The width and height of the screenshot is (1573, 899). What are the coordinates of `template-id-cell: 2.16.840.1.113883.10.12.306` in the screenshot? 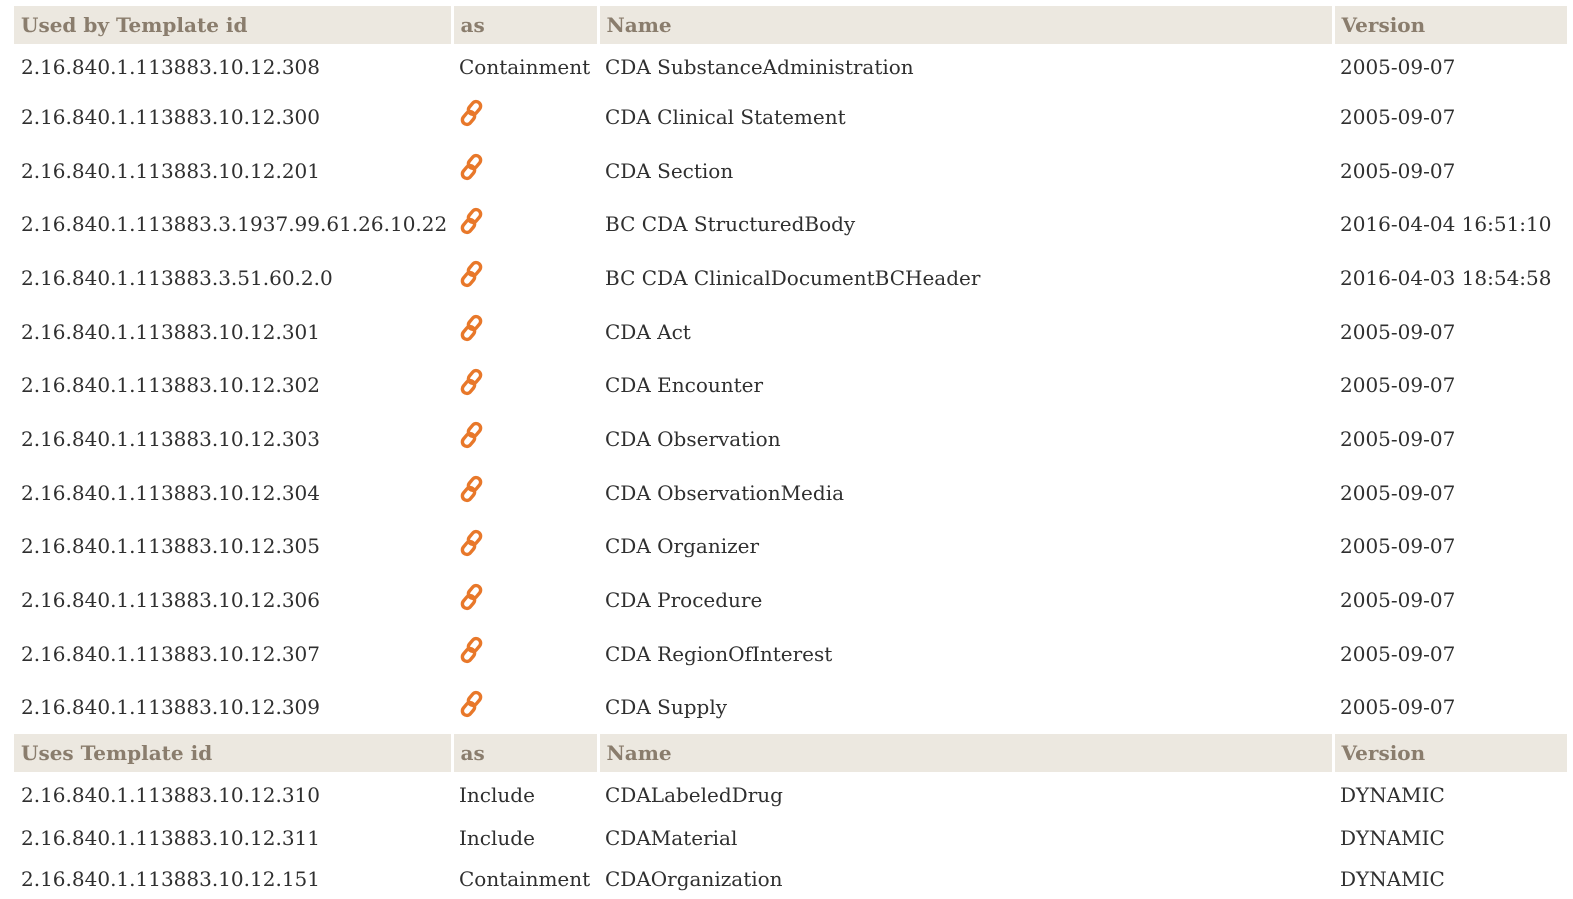 It's located at (170, 600).